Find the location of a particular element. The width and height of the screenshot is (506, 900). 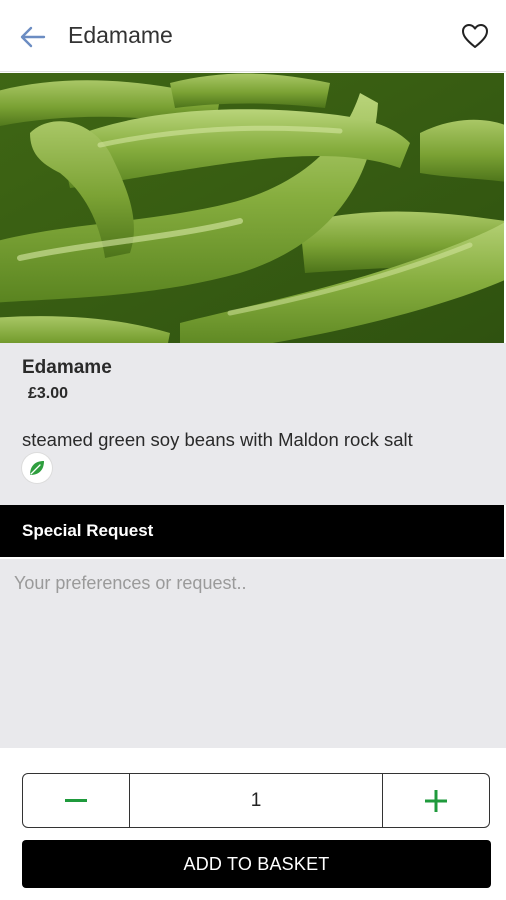

arrow-left-icon is located at coordinates (33, 37).